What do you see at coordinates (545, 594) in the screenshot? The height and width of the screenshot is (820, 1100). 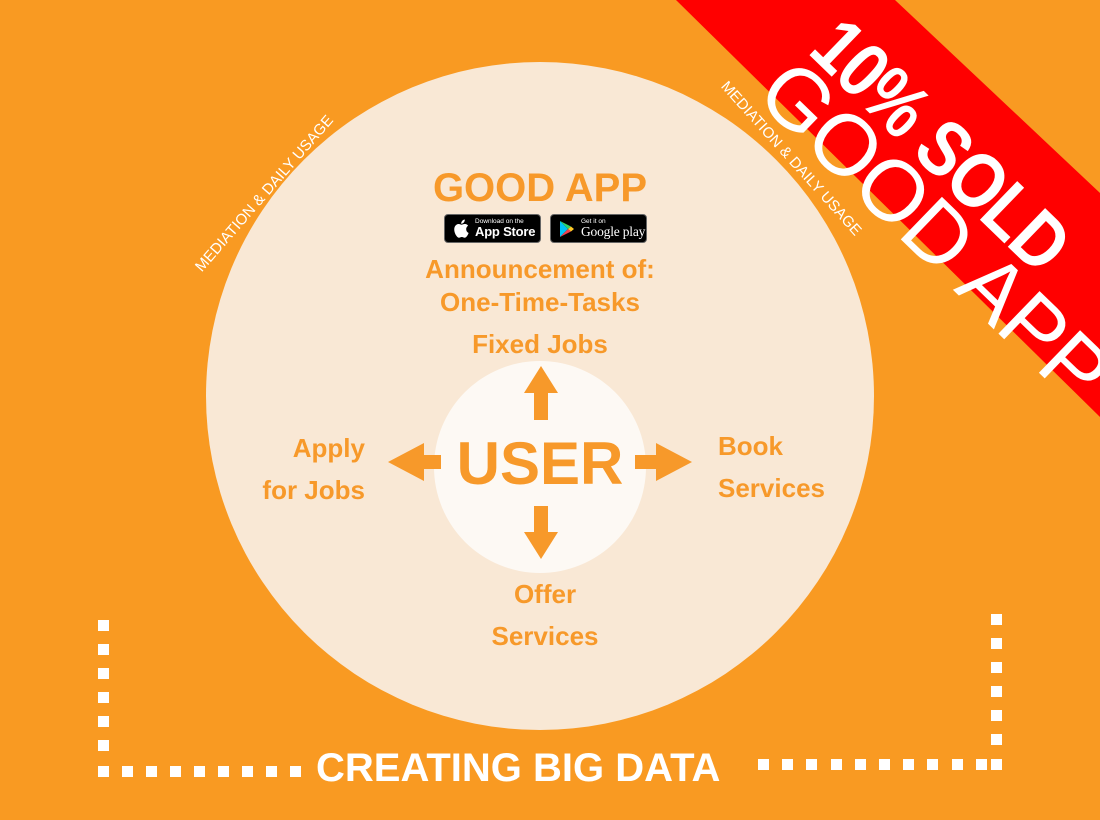 I see `offer-line-1: Offer` at bounding box center [545, 594].